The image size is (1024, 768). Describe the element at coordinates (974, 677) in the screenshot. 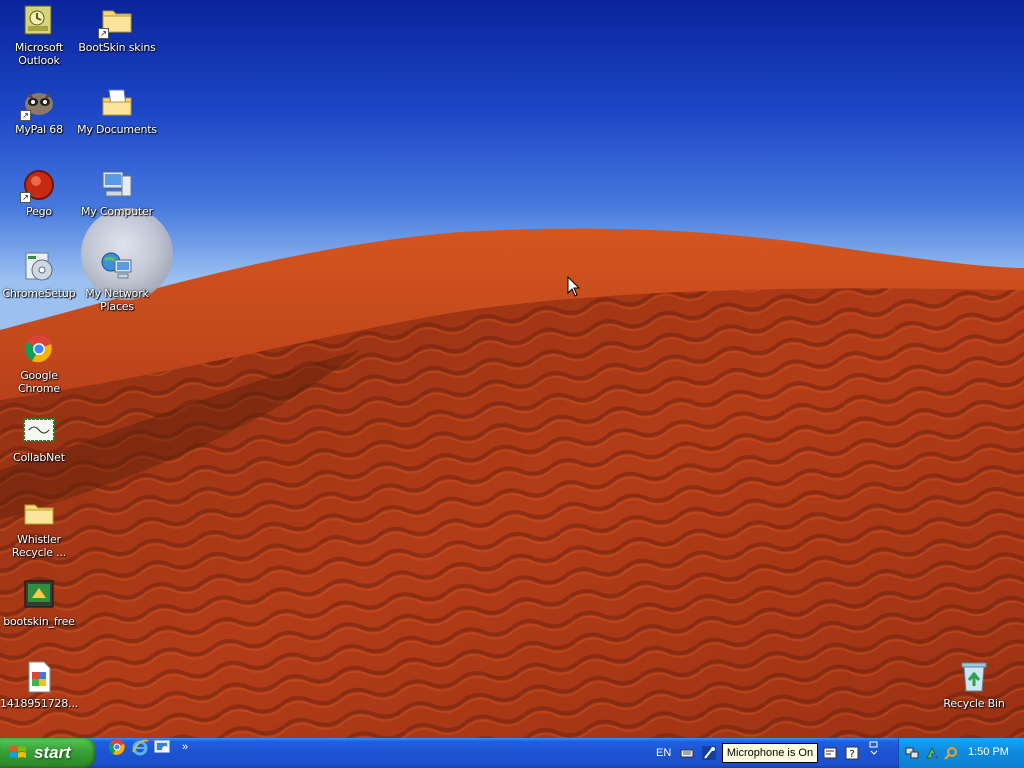

I see `recycle-bin-icon` at that location.